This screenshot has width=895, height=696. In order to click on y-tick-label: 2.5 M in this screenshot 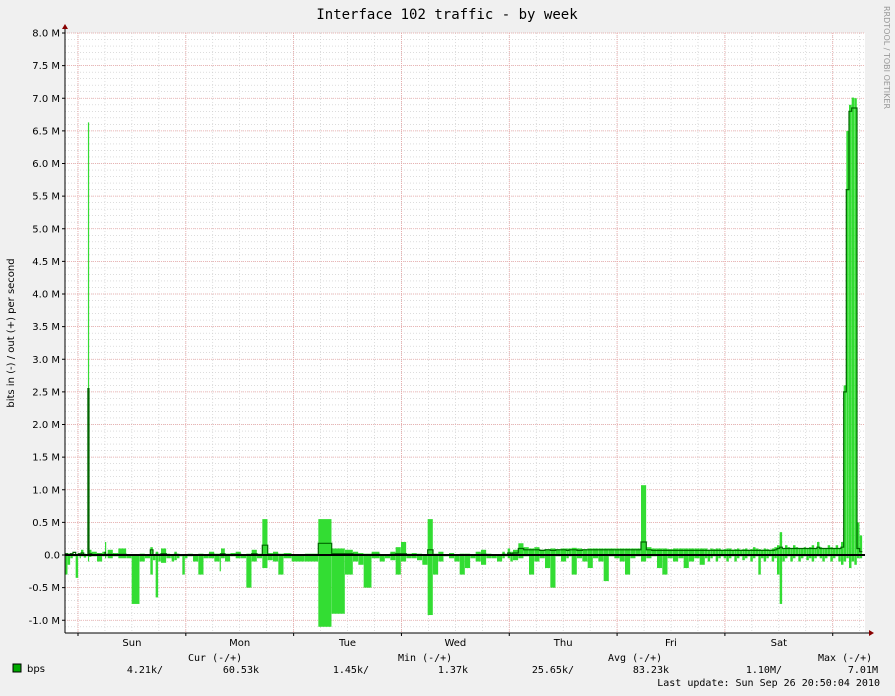, I will do `click(46, 392)`.